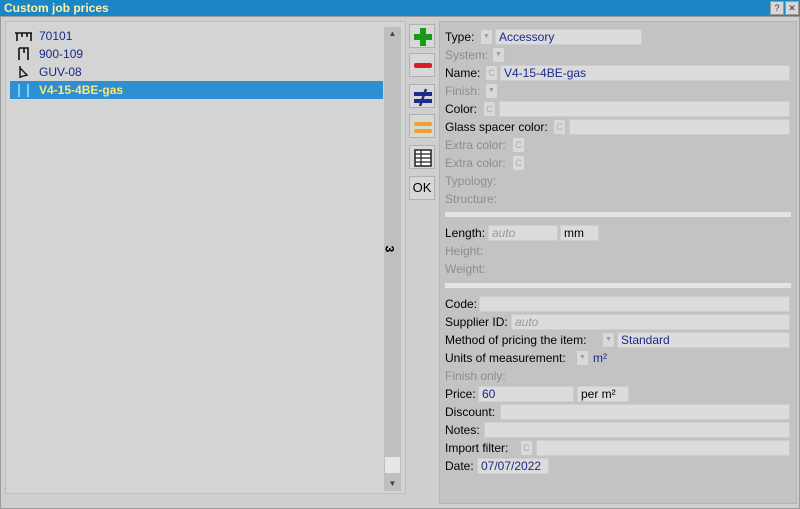 The height and width of the screenshot is (509, 800). I want to click on equal-icon, so click(423, 127).